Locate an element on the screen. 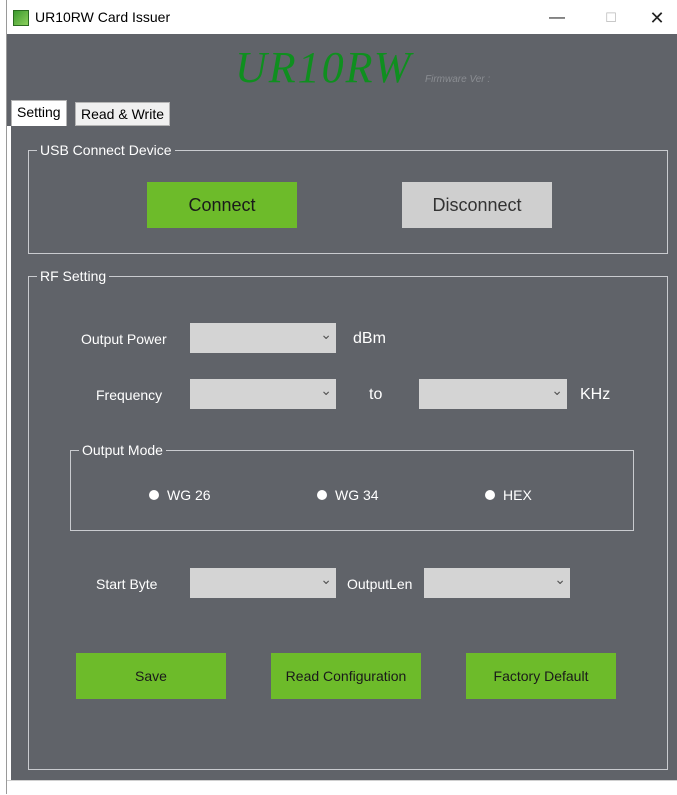 This screenshot has height=795, width=677. radio-wg26-label: WG 26 is located at coordinates (189, 495).